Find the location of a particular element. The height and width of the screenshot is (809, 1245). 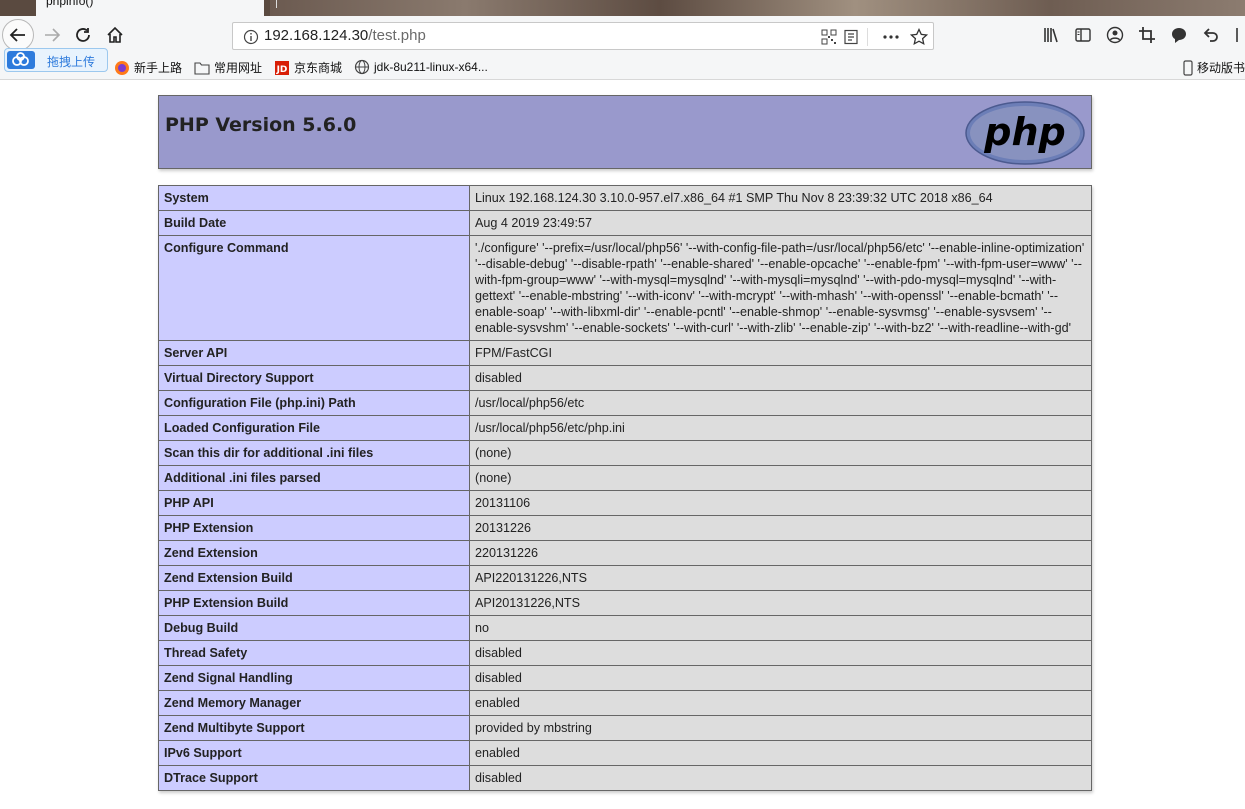

reader-view-button is located at coordinates (851, 37).